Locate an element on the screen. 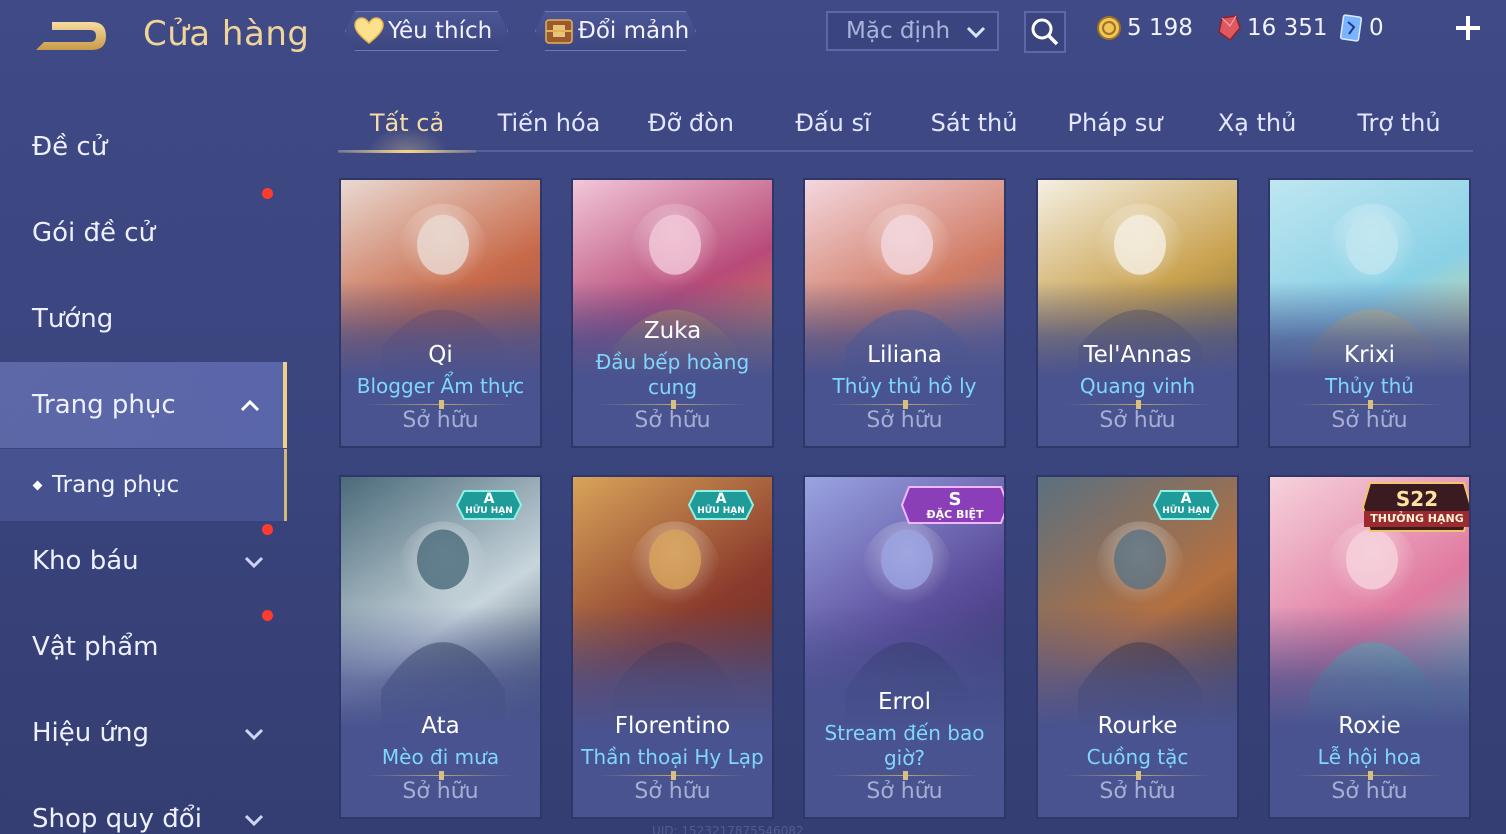 This screenshot has width=1506, height=834. gold-amount: 5 198 is located at coordinates (1160, 28).